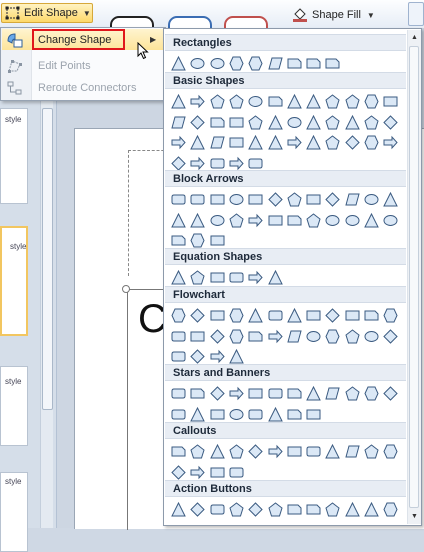 Image resolution: width=424 pixels, height=552 pixels. I want to click on manual-input-shape-icon, so click(371, 315).